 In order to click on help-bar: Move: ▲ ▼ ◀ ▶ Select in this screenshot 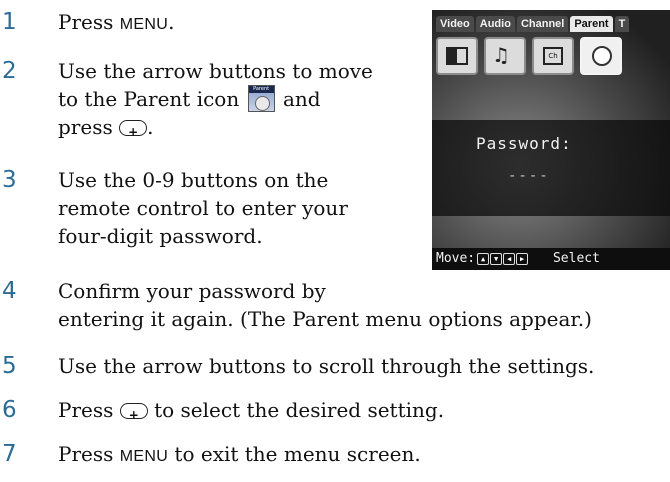, I will do `click(551, 259)`.